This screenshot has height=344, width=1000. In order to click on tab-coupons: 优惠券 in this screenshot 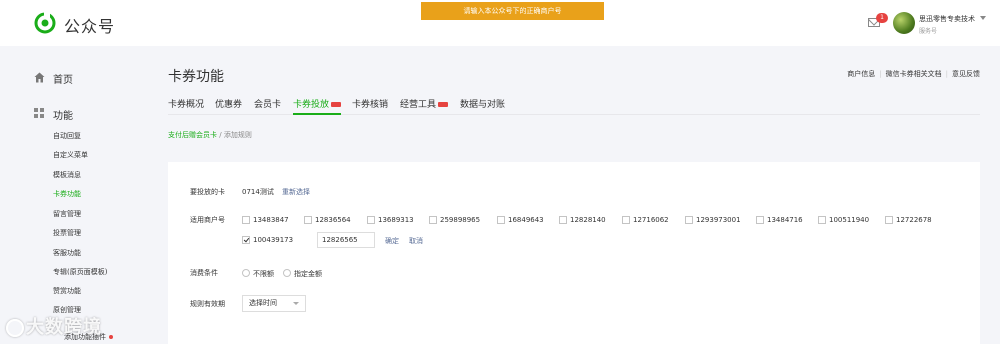, I will do `click(228, 106)`.